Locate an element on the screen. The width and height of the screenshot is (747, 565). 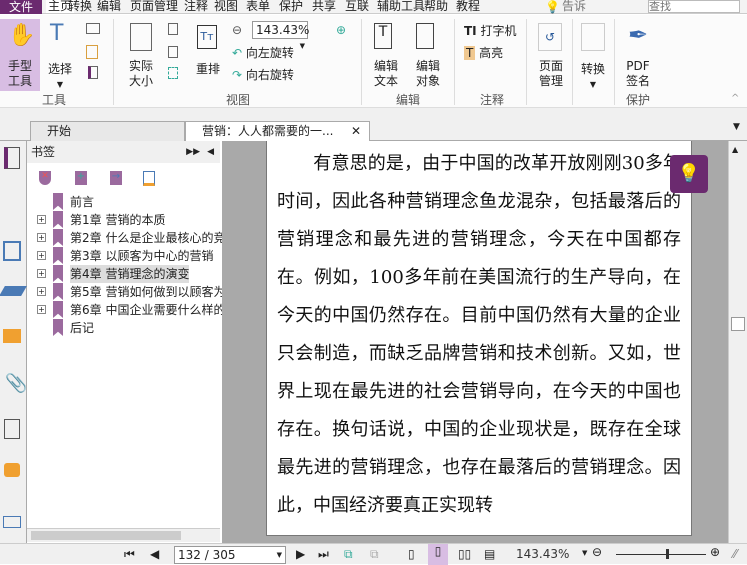
zoom-select: 143.43% ▼ is located at coordinates (280, 35).